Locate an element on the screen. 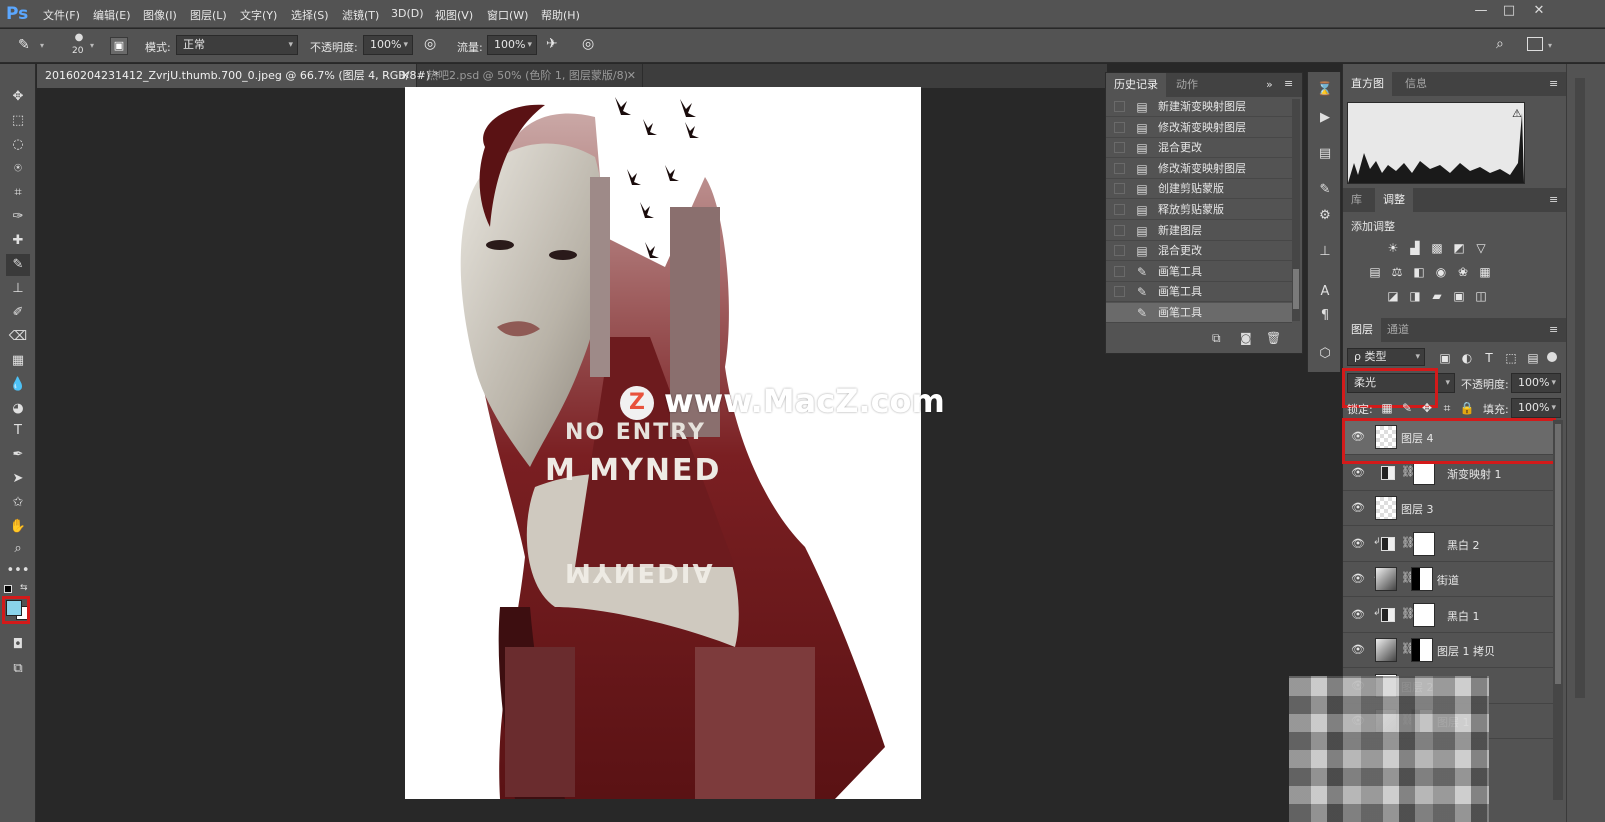 The height and width of the screenshot is (822, 1605). black-white-icon: ◧ is located at coordinates (1419, 272).